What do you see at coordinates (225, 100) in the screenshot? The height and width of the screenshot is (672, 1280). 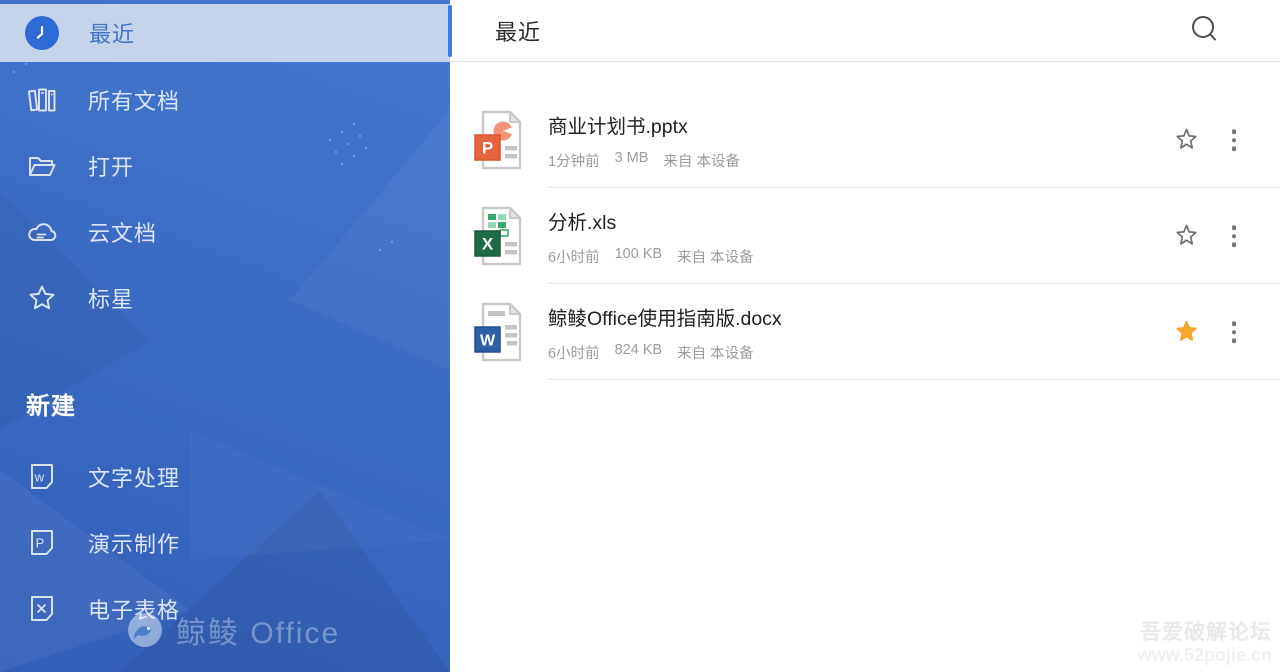 I see `sidebar-item-all-documents: 所有文档` at bounding box center [225, 100].